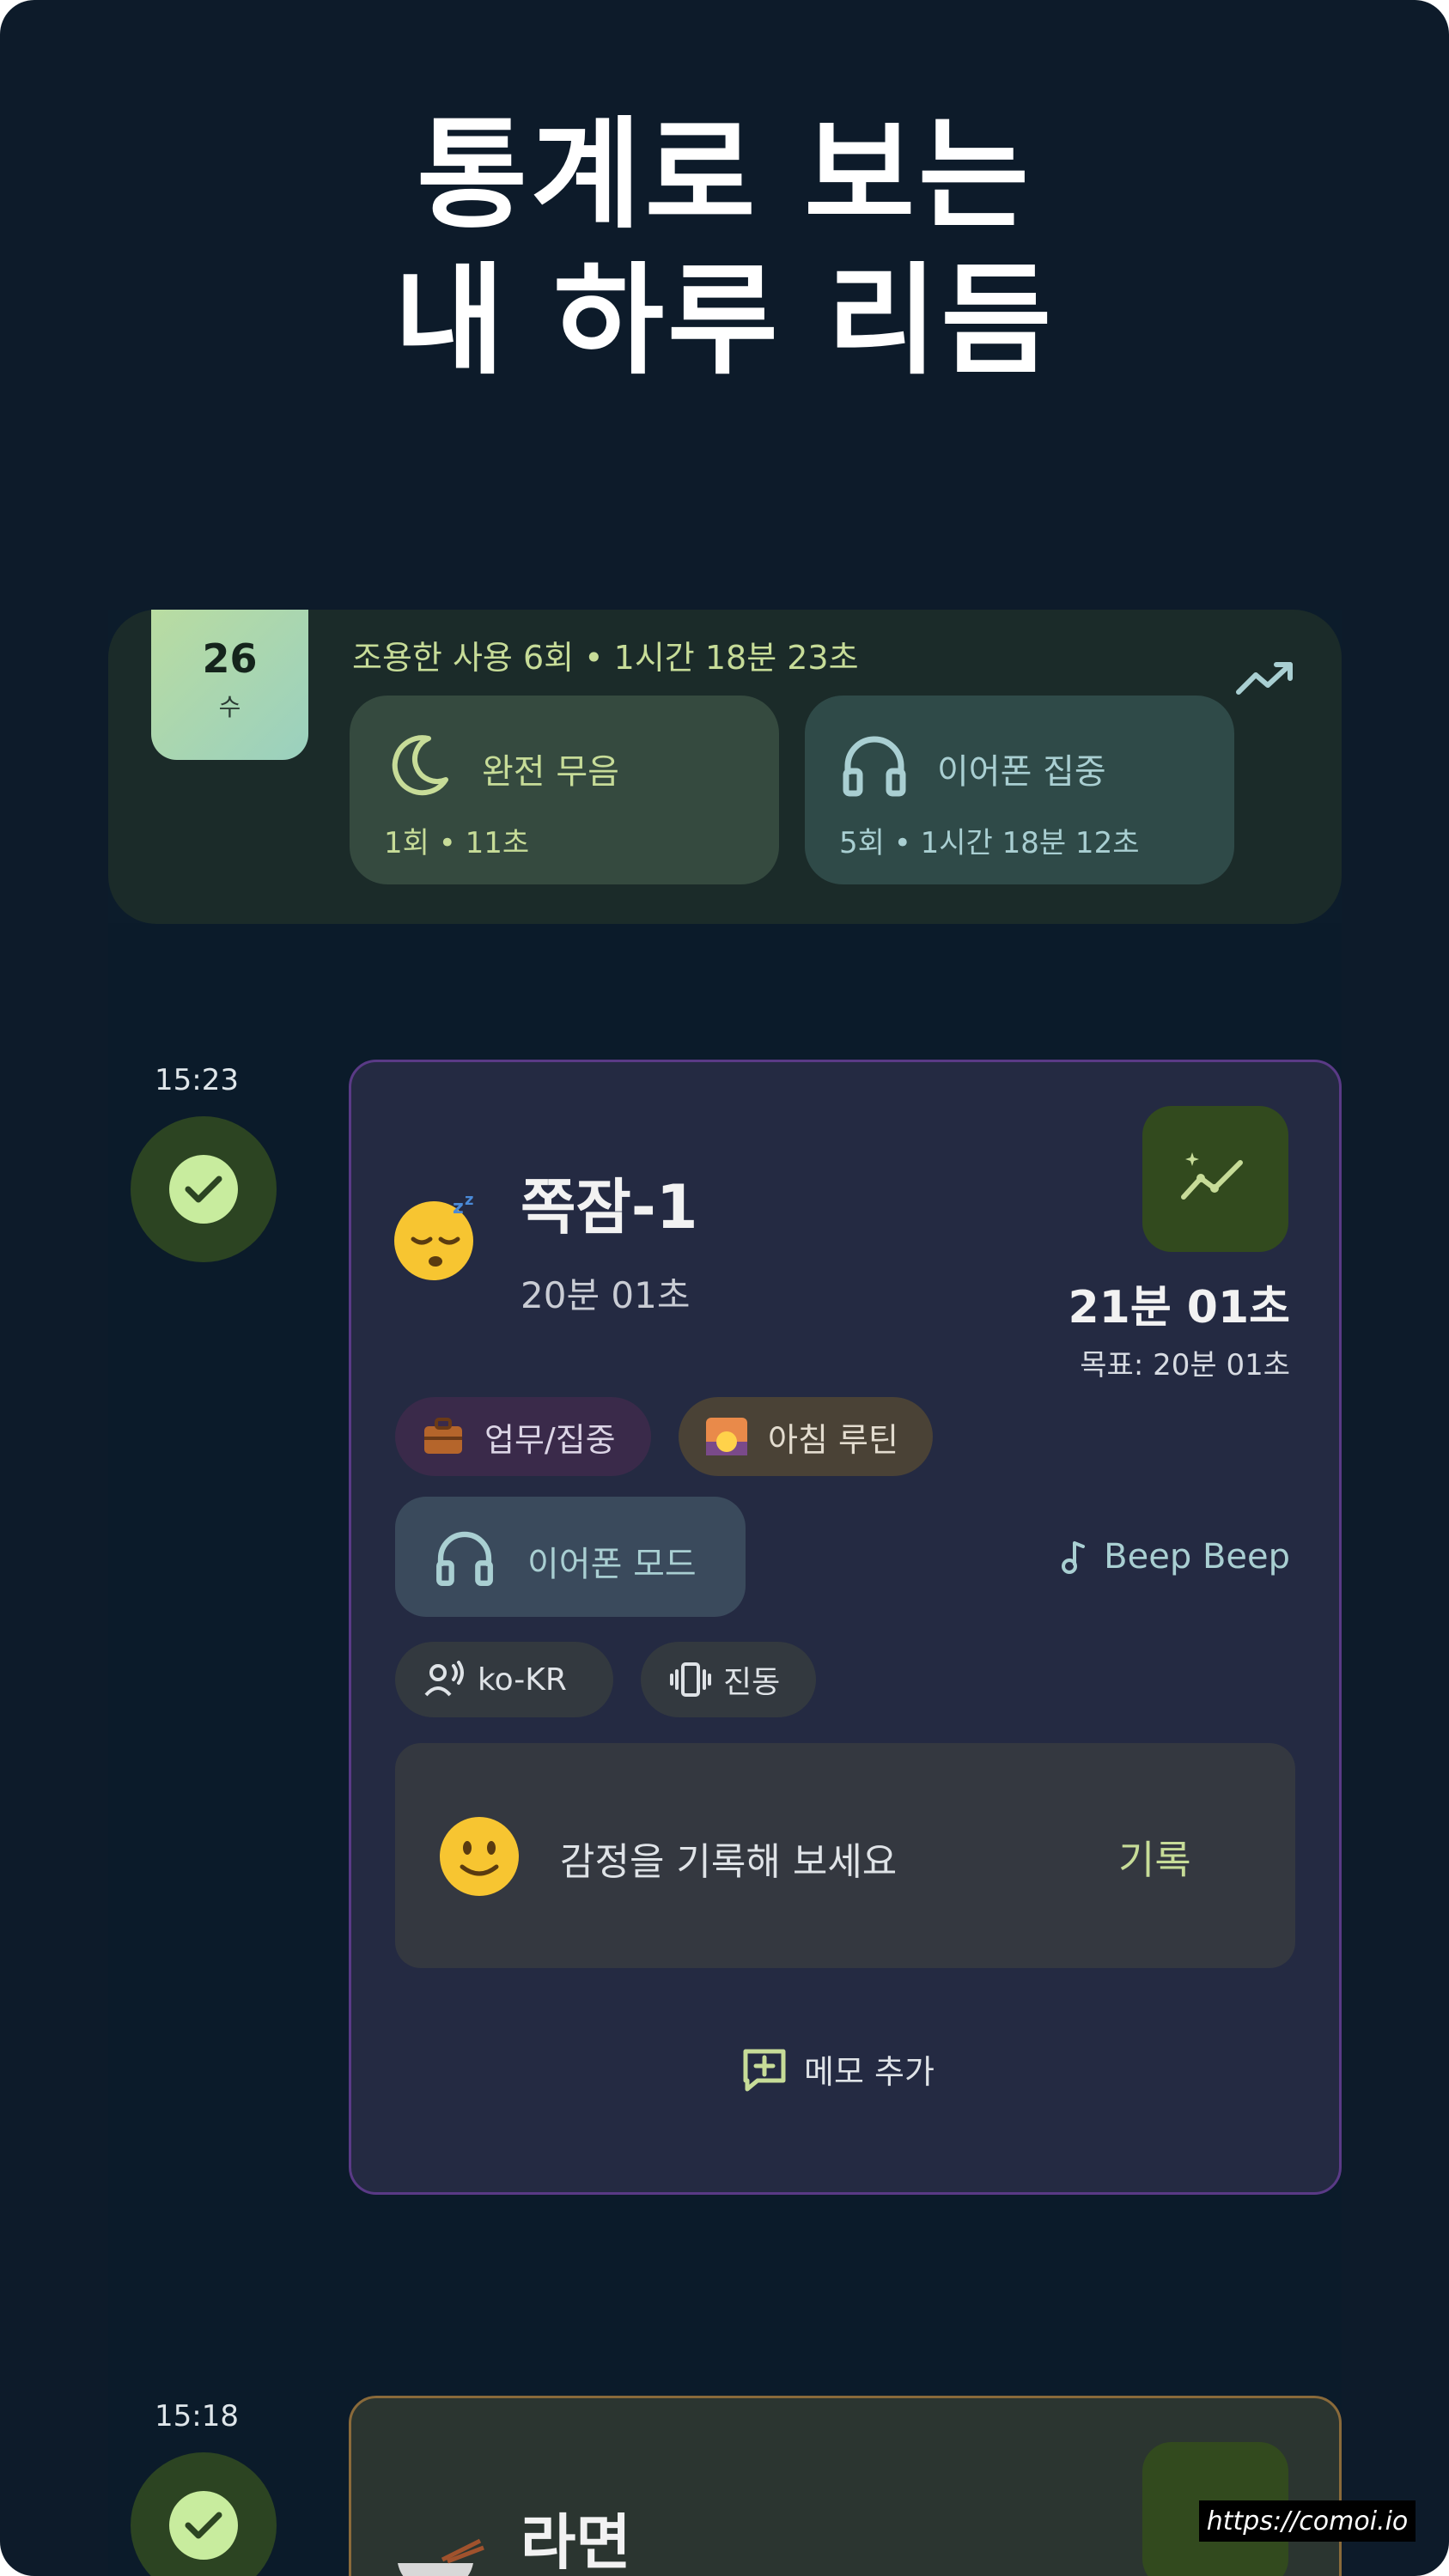  What do you see at coordinates (989, 843) in the screenshot?
I see `earphone-mode-stats: 5회 • 1시간 18분 12초` at bounding box center [989, 843].